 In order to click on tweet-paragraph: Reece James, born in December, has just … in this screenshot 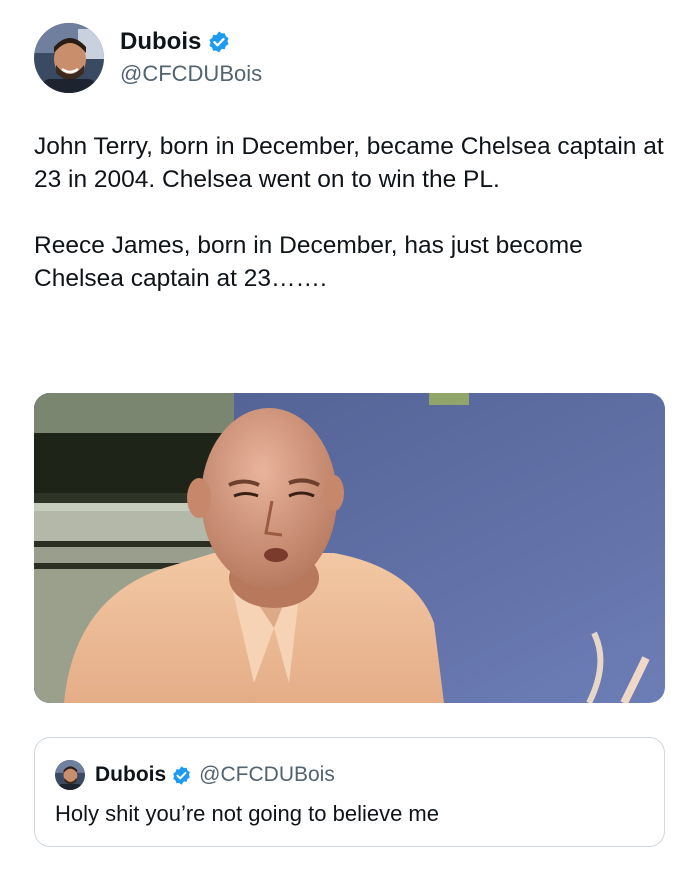, I will do `click(308, 262)`.